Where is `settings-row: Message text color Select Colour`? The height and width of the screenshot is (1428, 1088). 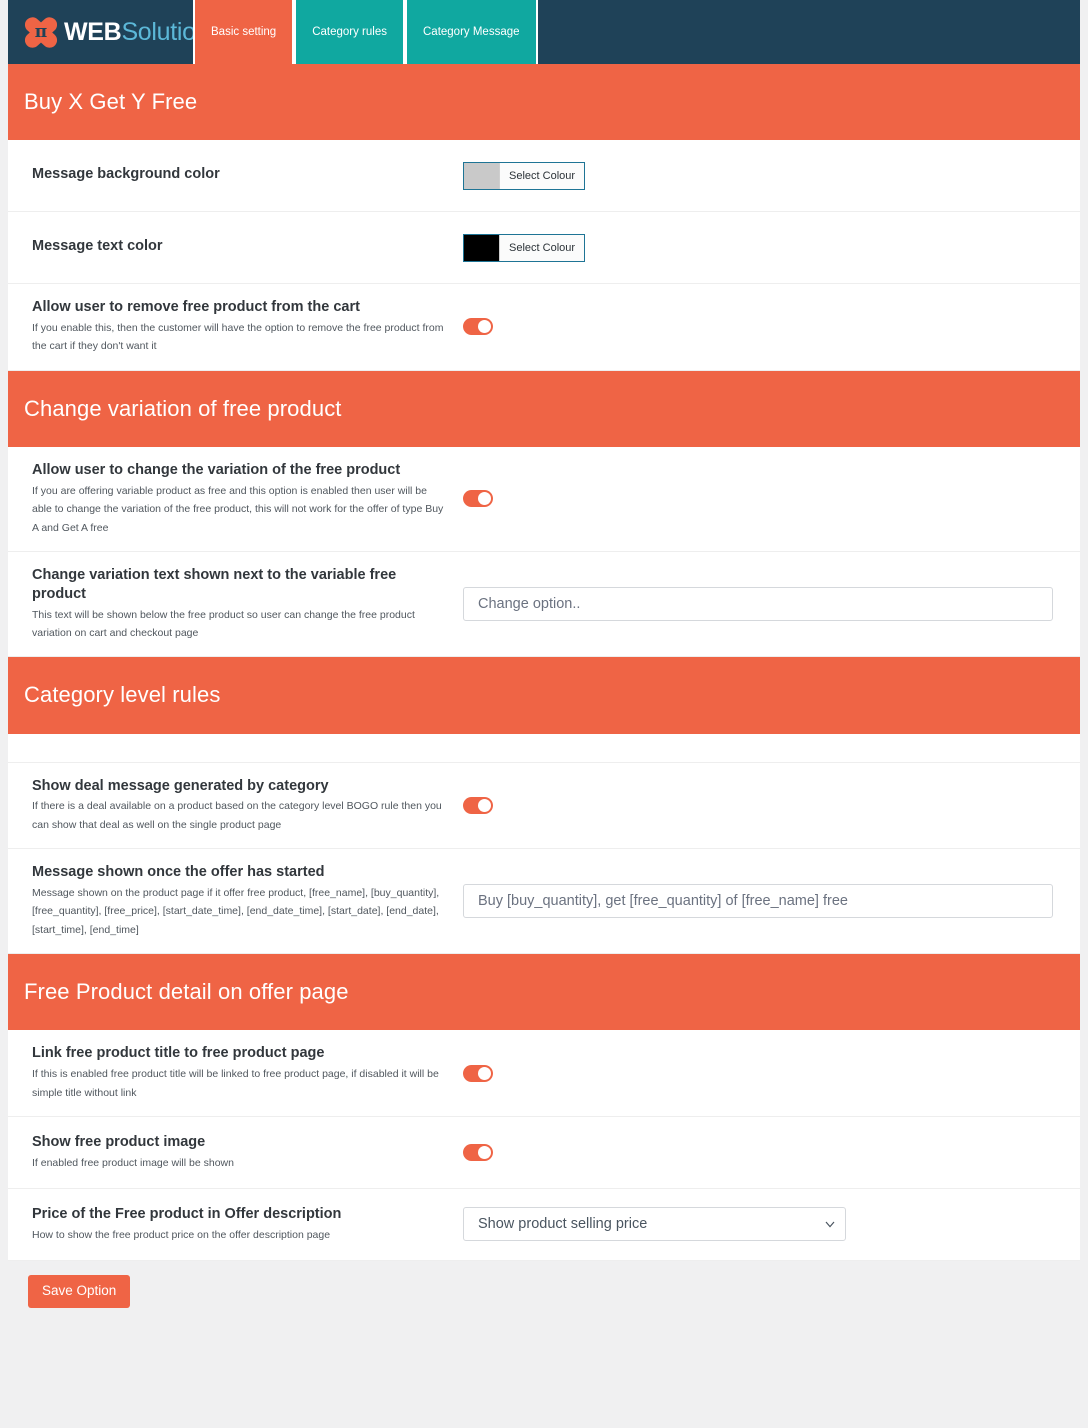 settings-row: Message text color Select Colour is located at coordinates (544, 248).